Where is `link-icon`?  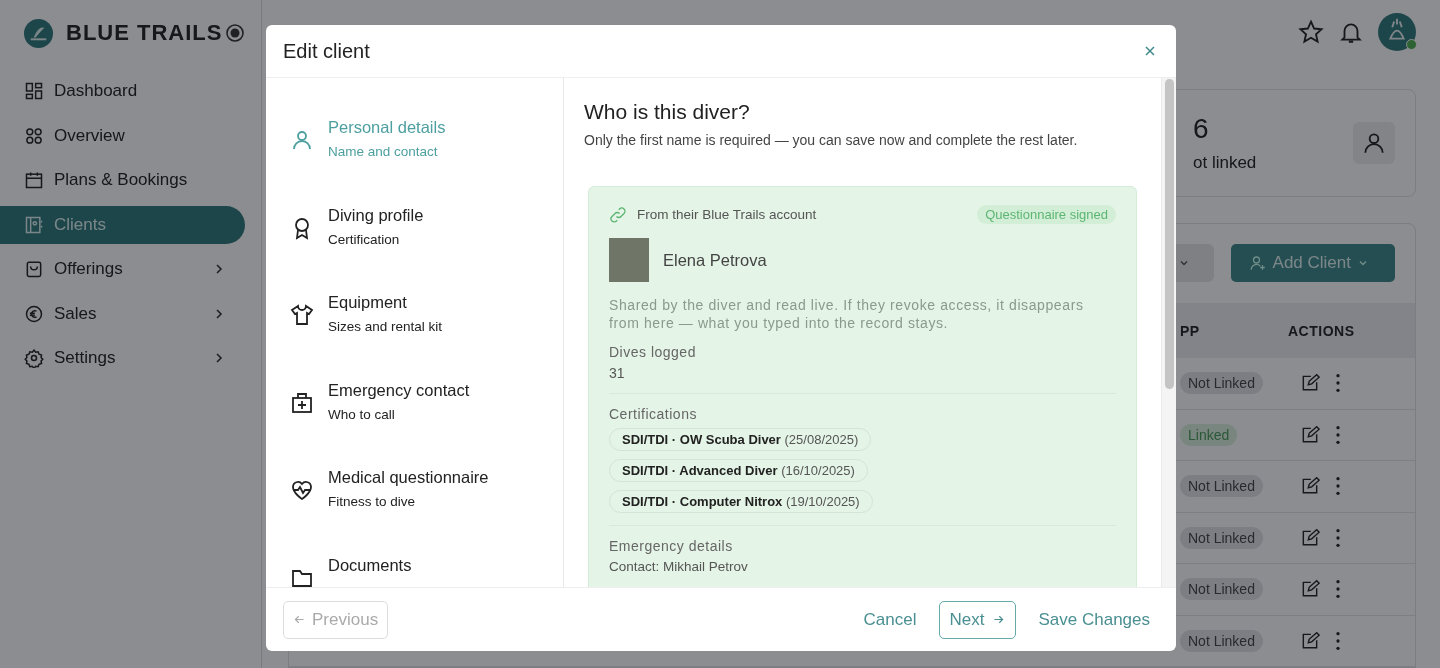
link-icon is located at coordinates (618, 214).